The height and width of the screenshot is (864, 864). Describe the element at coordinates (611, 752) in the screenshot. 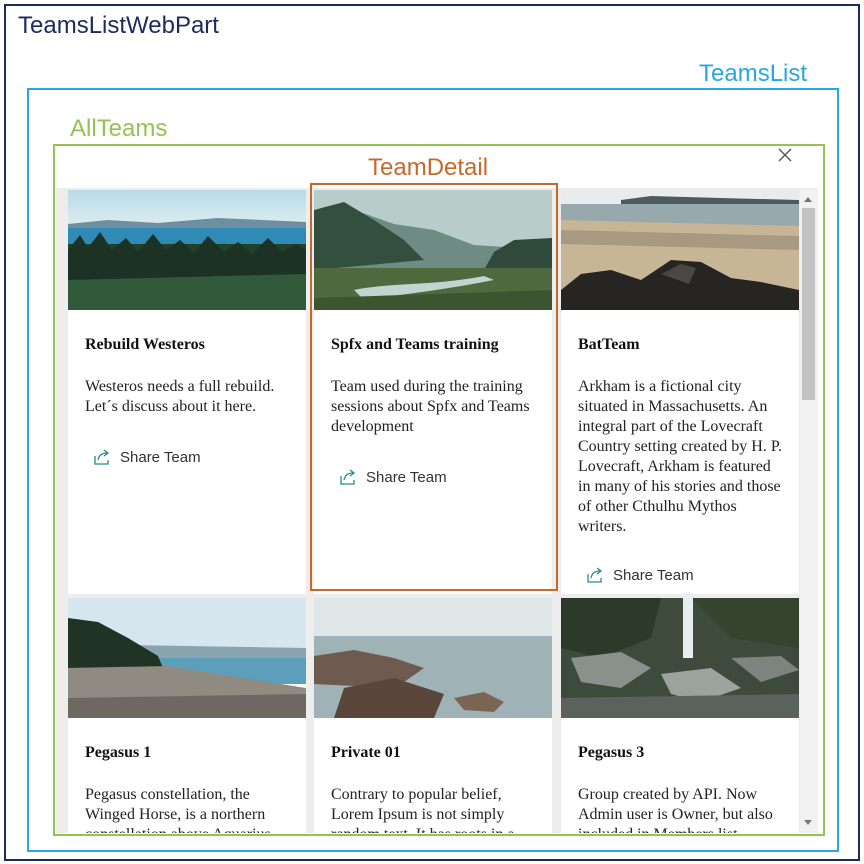

I see `team-title: Pegasus 3` at that location.